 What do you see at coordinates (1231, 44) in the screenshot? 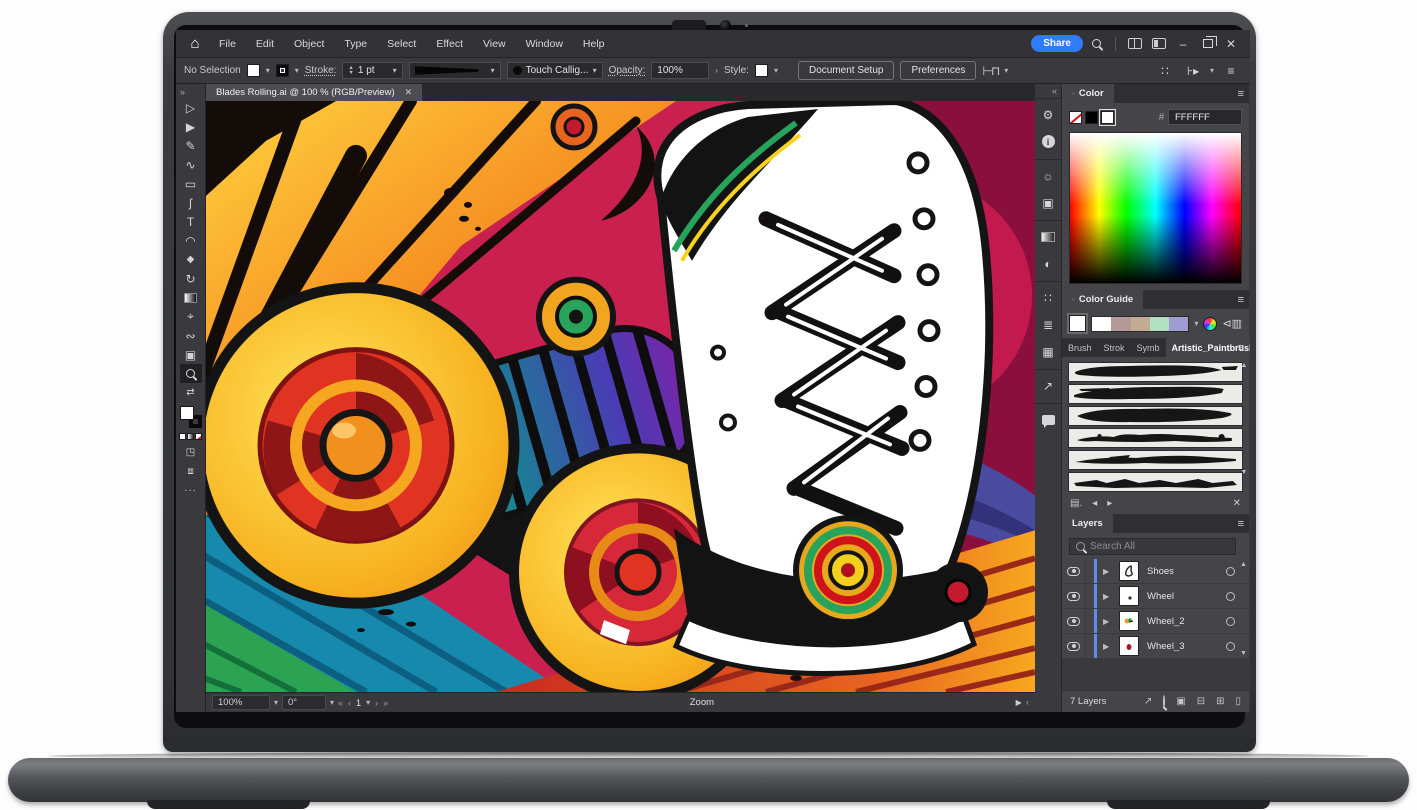
I see `close-button: ✕` at bounding box center [1231, 44].